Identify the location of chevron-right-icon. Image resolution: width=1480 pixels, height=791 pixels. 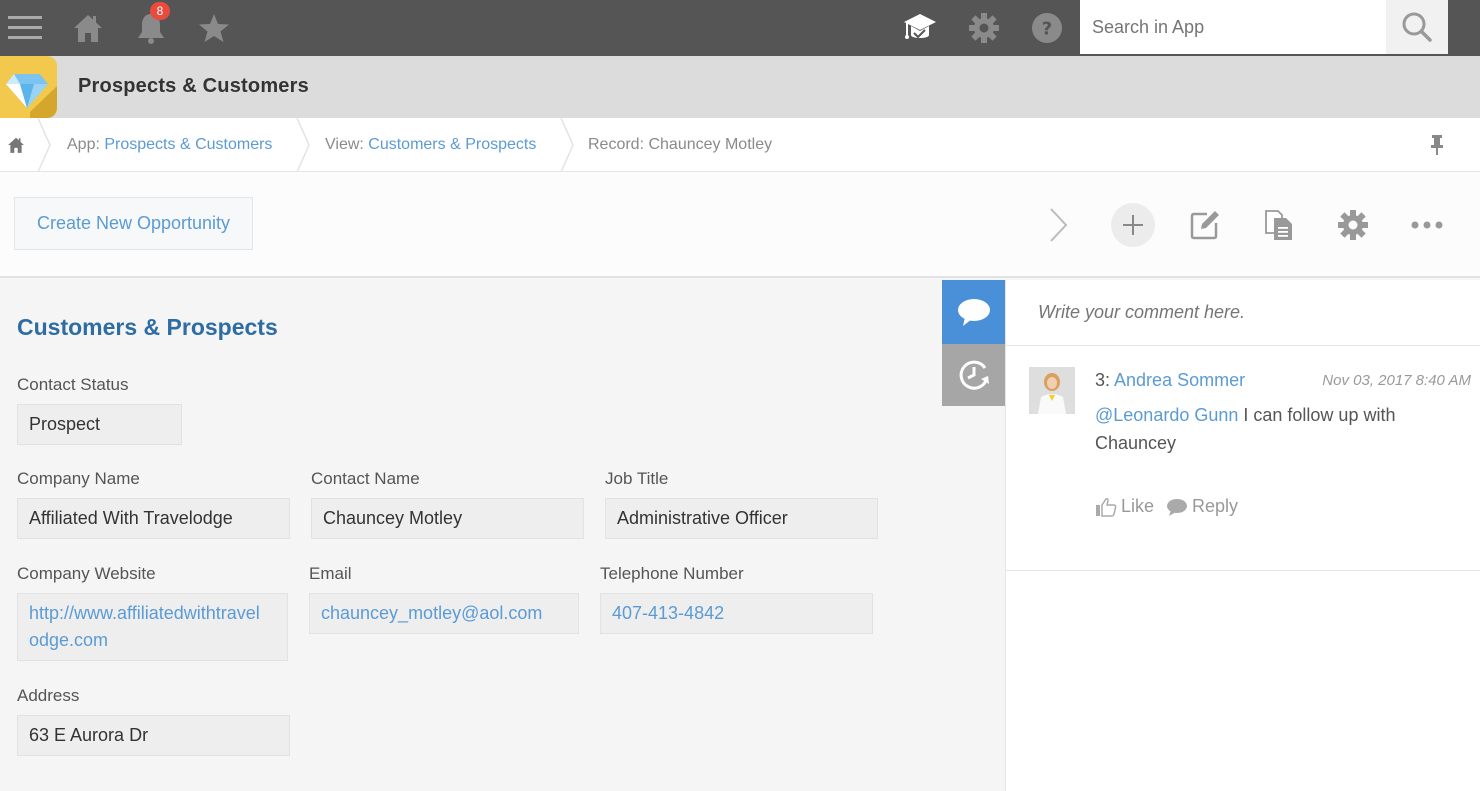
(1059, 225).